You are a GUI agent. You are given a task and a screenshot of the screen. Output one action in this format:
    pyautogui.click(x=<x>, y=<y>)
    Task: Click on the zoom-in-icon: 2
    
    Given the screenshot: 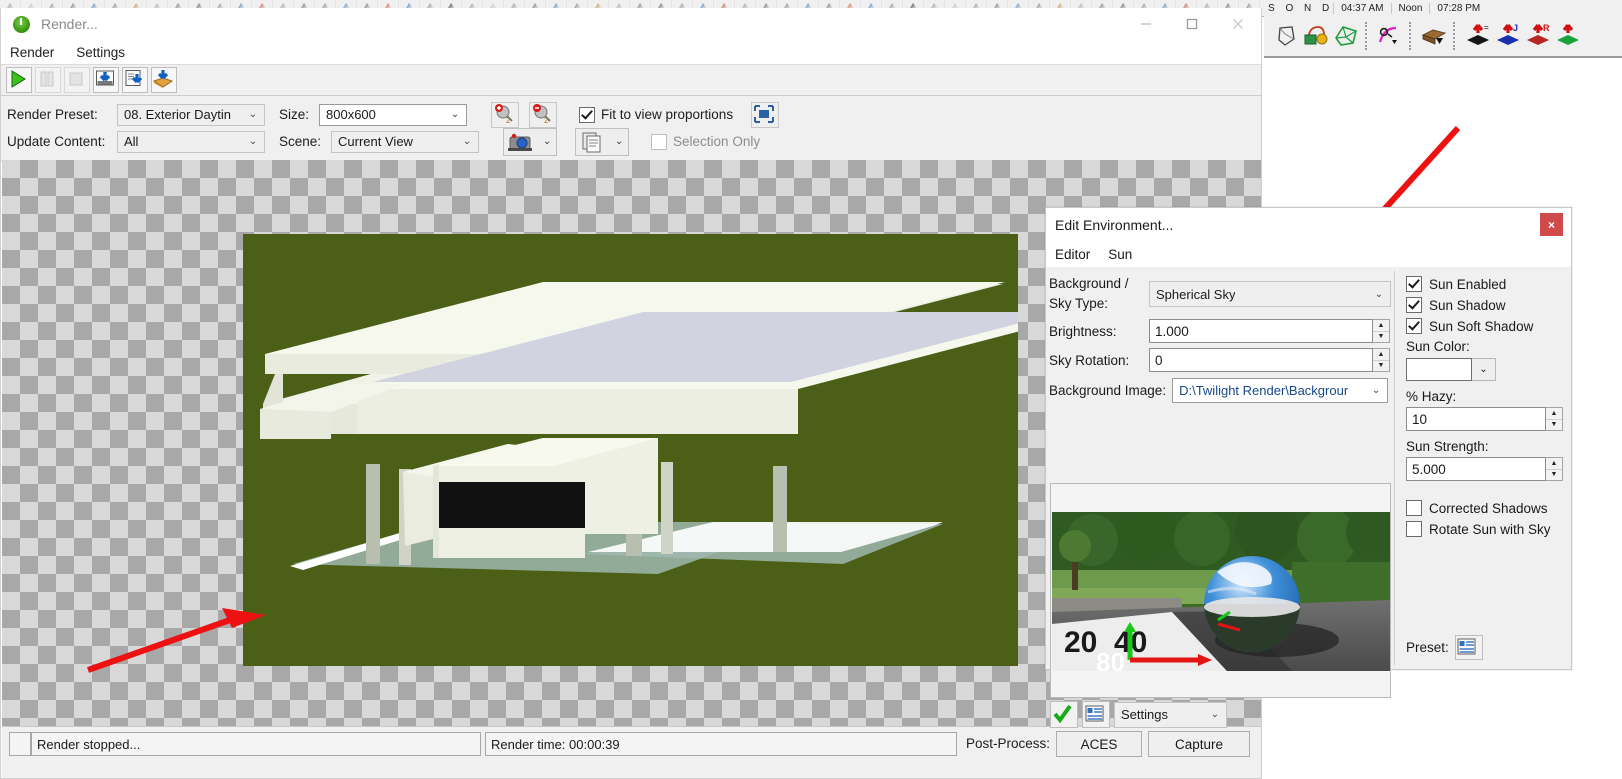 What is the action you would take?
    pyautogui.click(x=505, y=114)
    